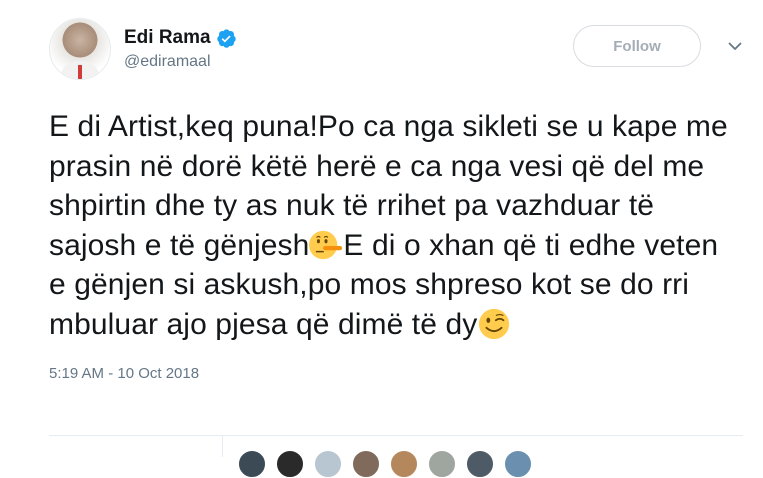  Describe the element at coordinates (326, 244) in the screenshot. I see `lying-face-emoji-icon` at that location.